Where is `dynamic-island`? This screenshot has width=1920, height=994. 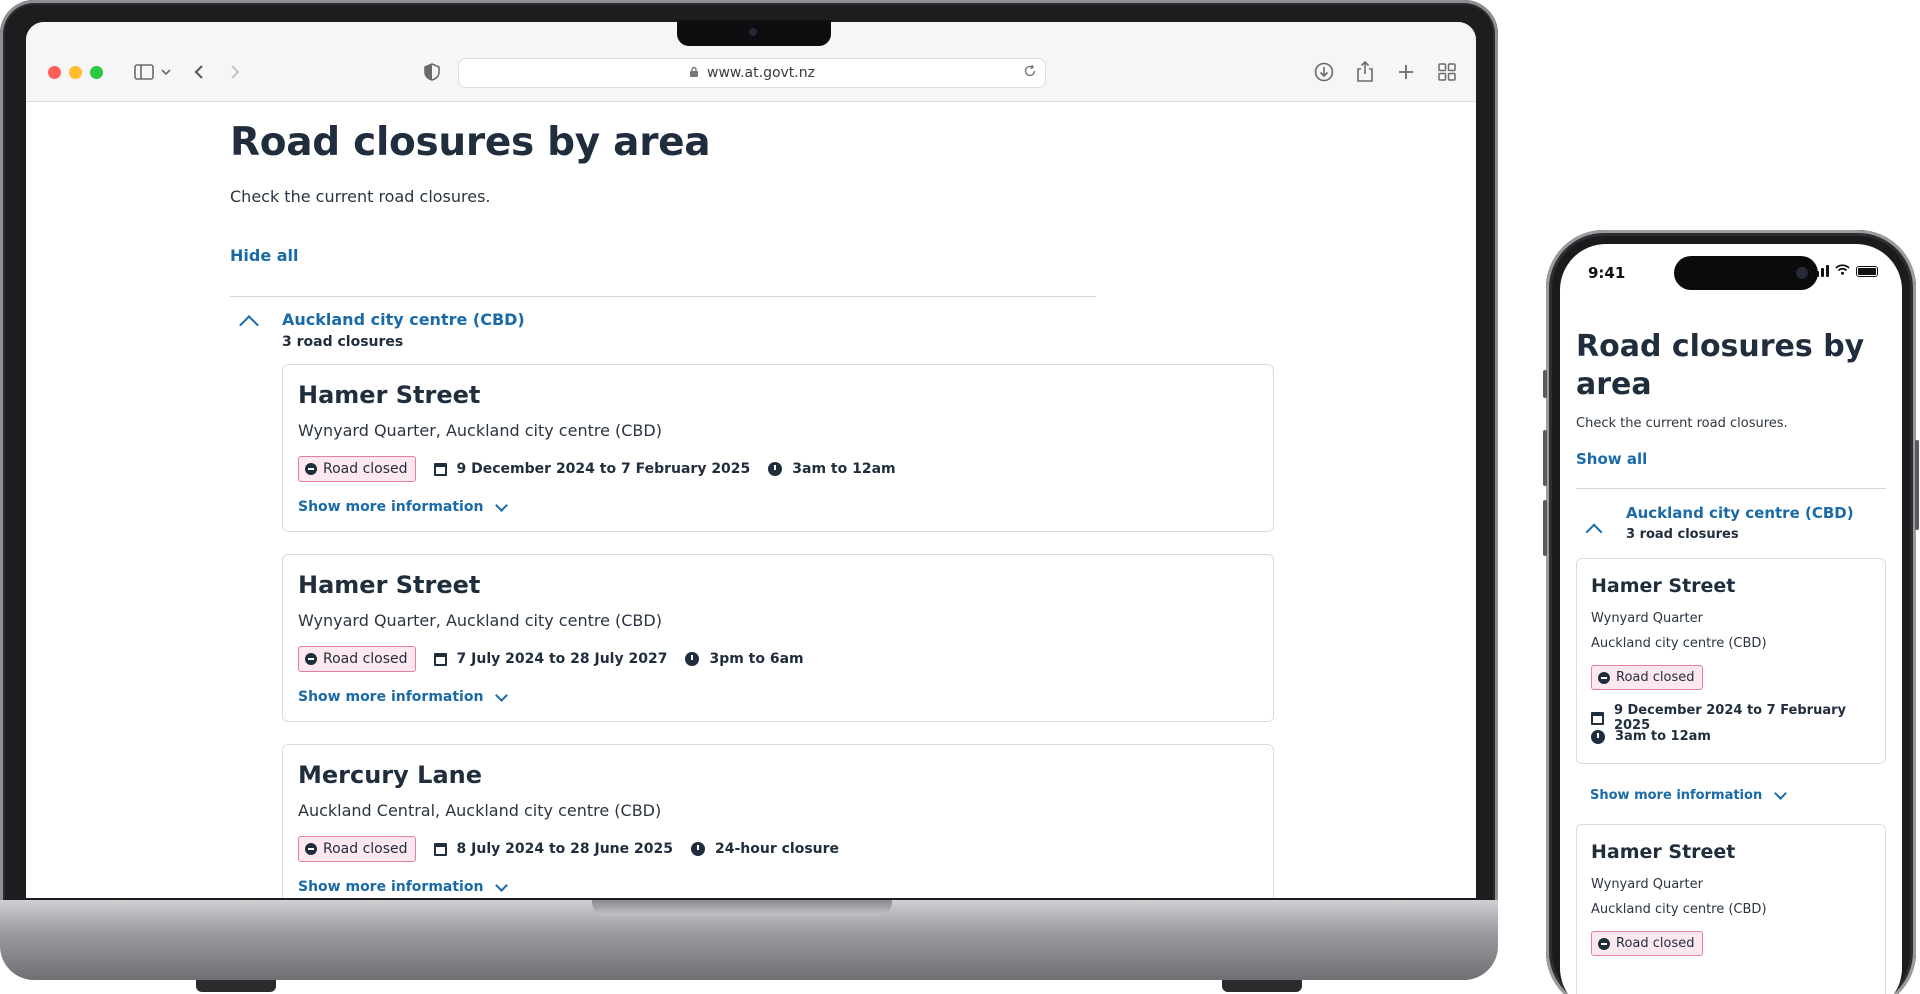
dynamic-island is located at coordinates (1746, 273).